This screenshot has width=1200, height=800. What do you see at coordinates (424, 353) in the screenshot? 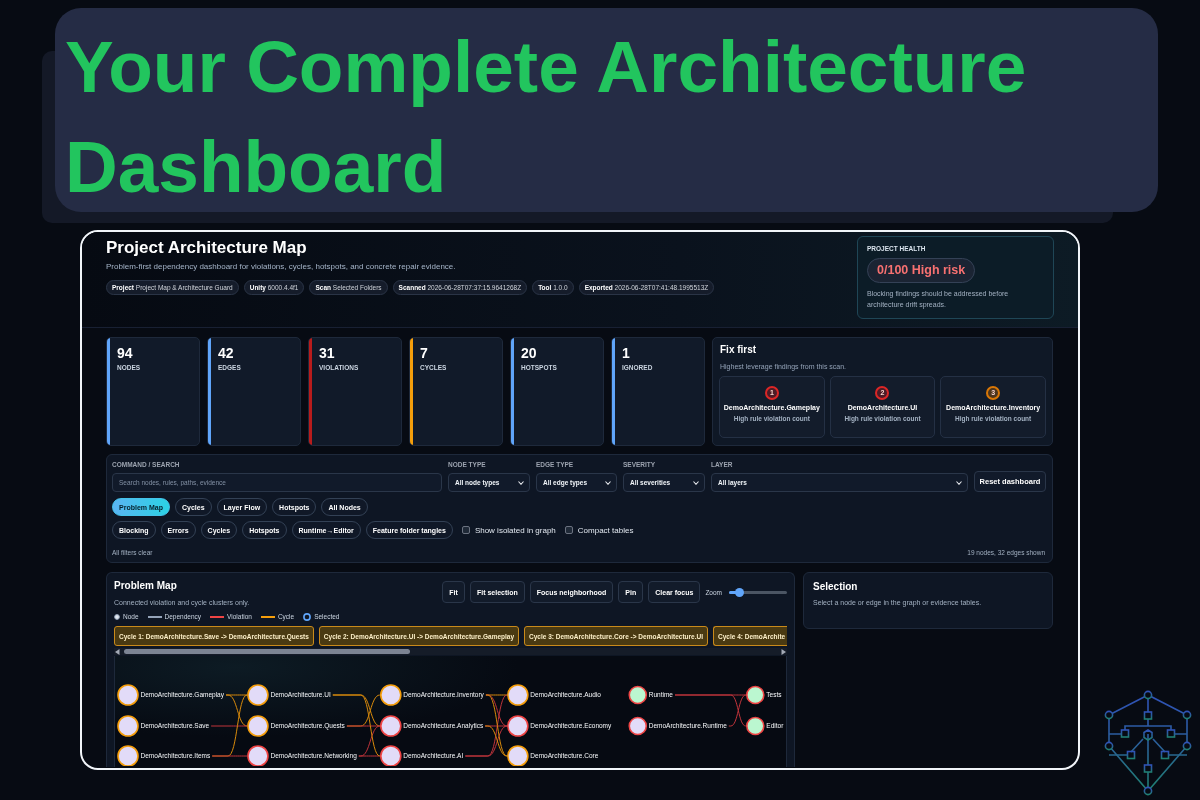
I see `stat-value: 7` at bounding box center [424, 353].